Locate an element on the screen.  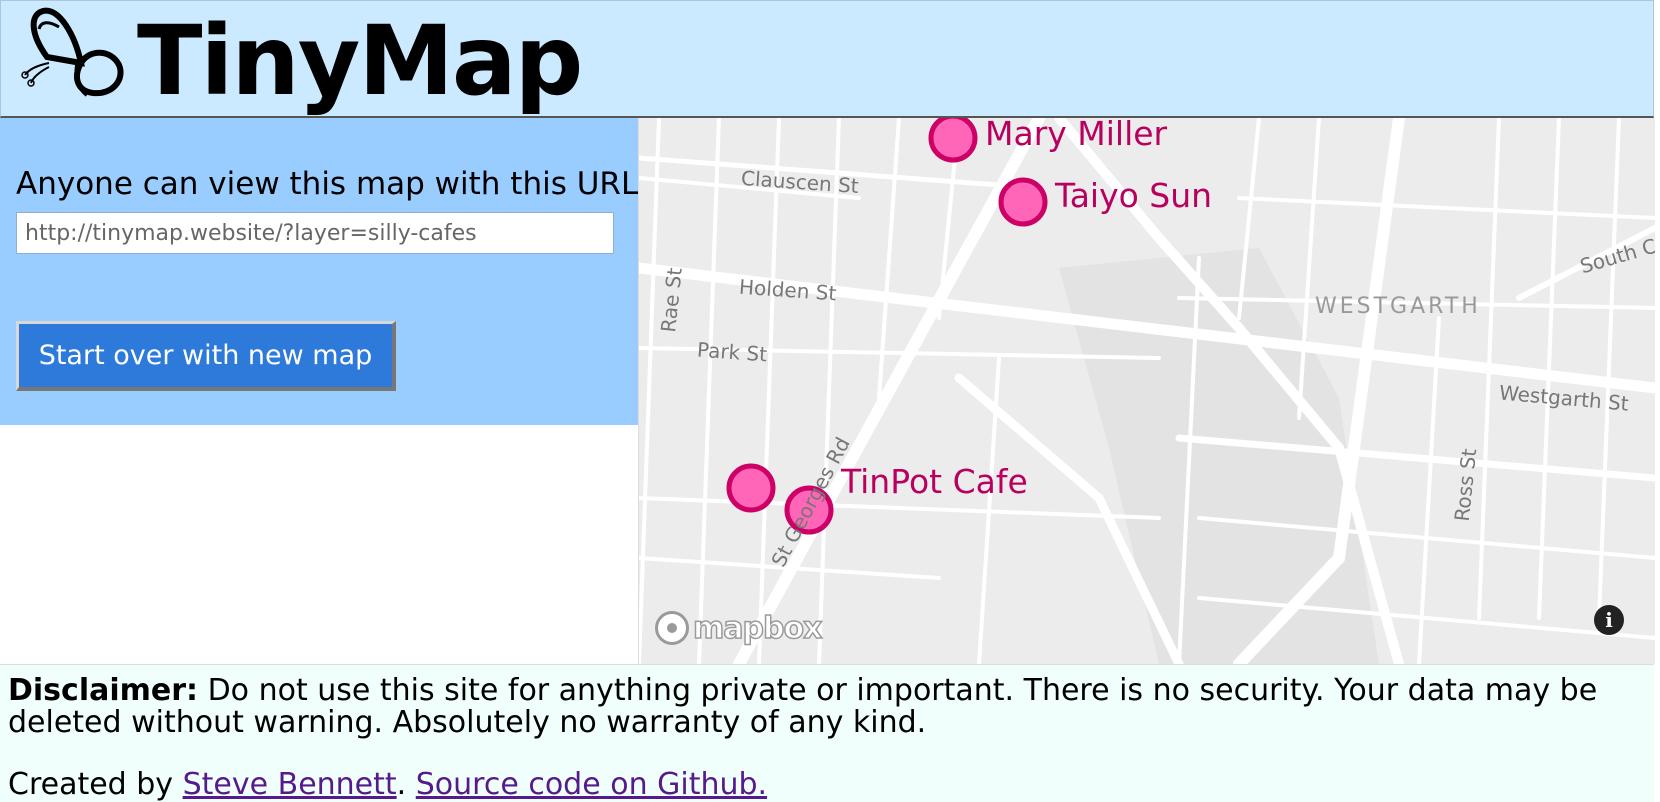
info-icon: i is located at coordinates (1609, 620).